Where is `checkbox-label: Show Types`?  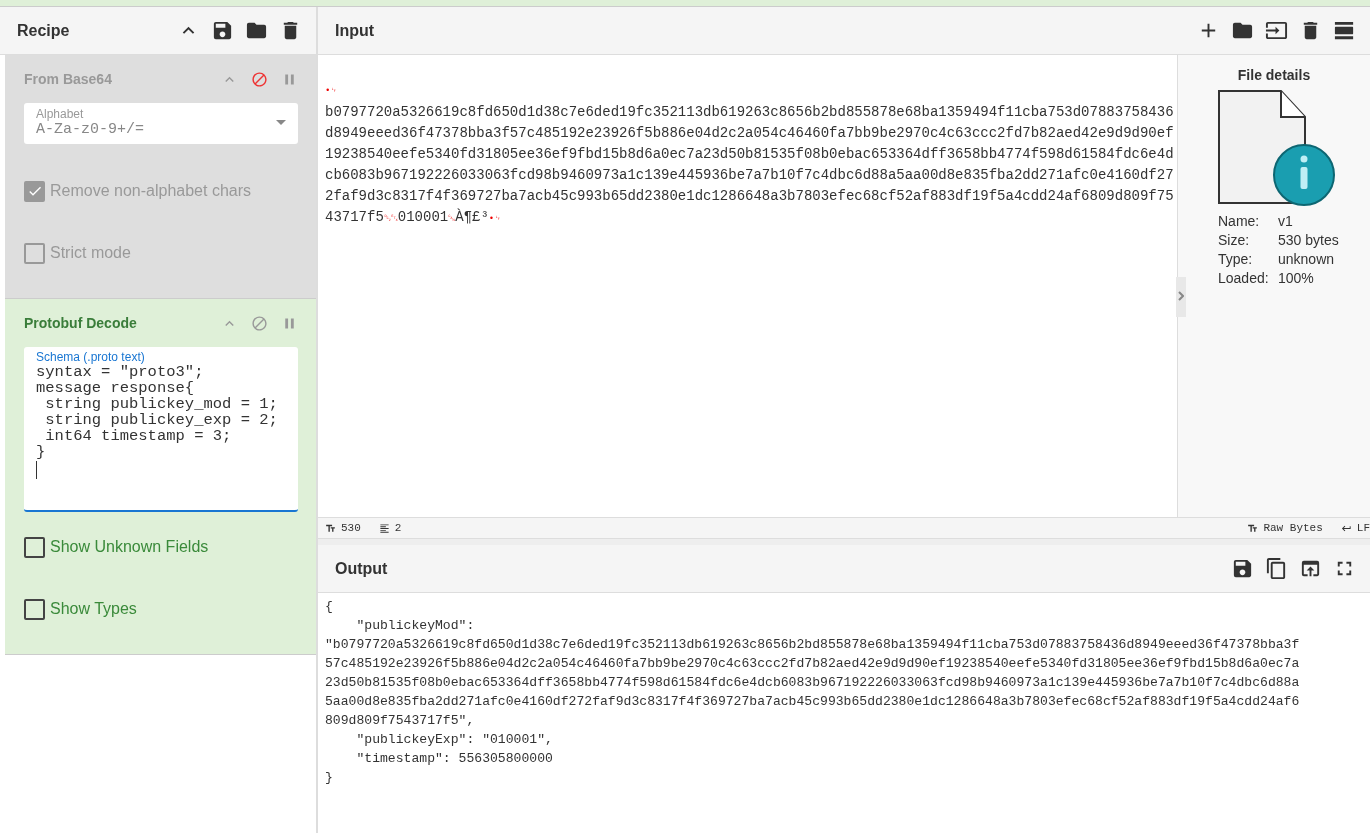 checkbox-label: Show Types is located at coordinates (93, 609).